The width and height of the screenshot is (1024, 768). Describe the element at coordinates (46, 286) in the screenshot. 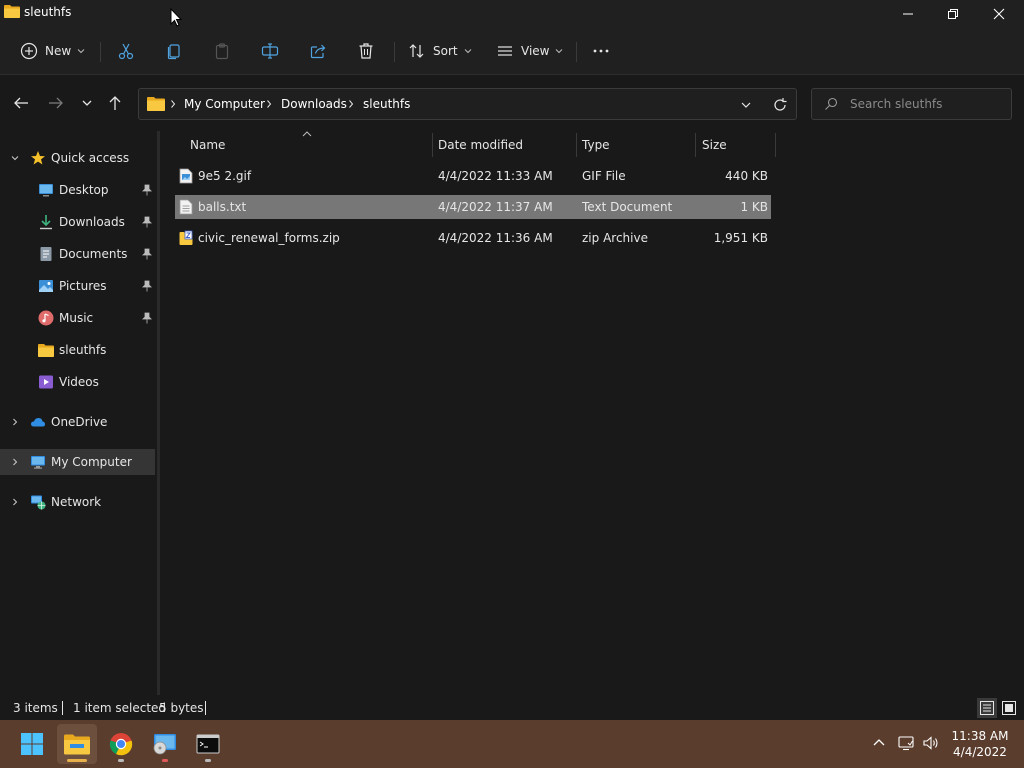

I see `pictures-icon` at that location.